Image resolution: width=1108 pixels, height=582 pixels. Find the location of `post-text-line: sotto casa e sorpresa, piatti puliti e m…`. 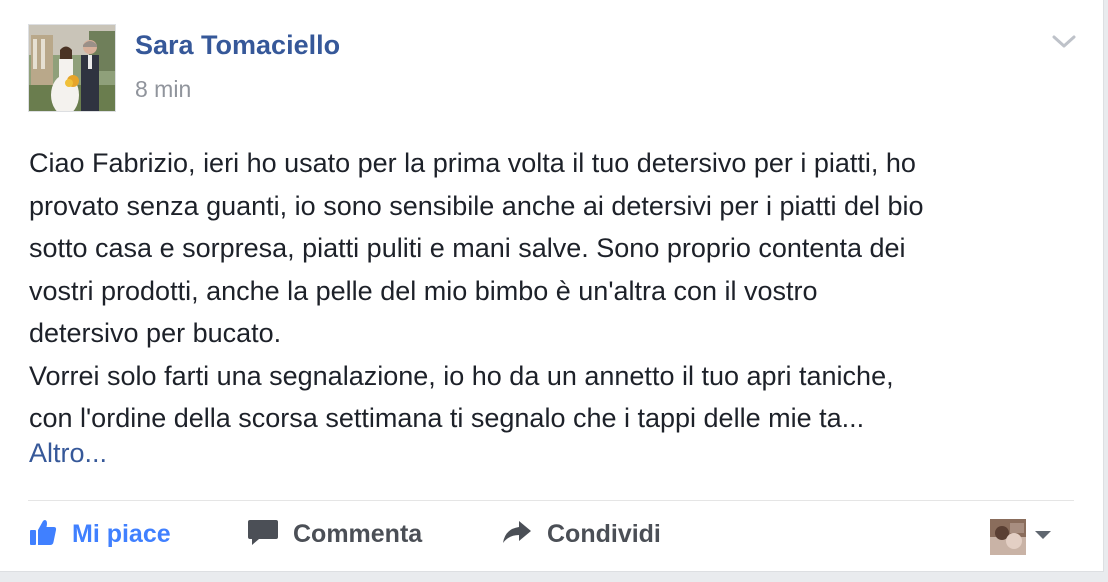

post-text-line: sotto casa e sorpresa, piatti puliti e m… is located at coordinates (467, 248).